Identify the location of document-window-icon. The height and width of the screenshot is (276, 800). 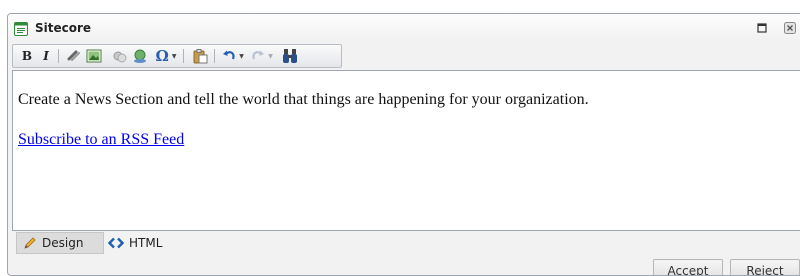
(21, 28).